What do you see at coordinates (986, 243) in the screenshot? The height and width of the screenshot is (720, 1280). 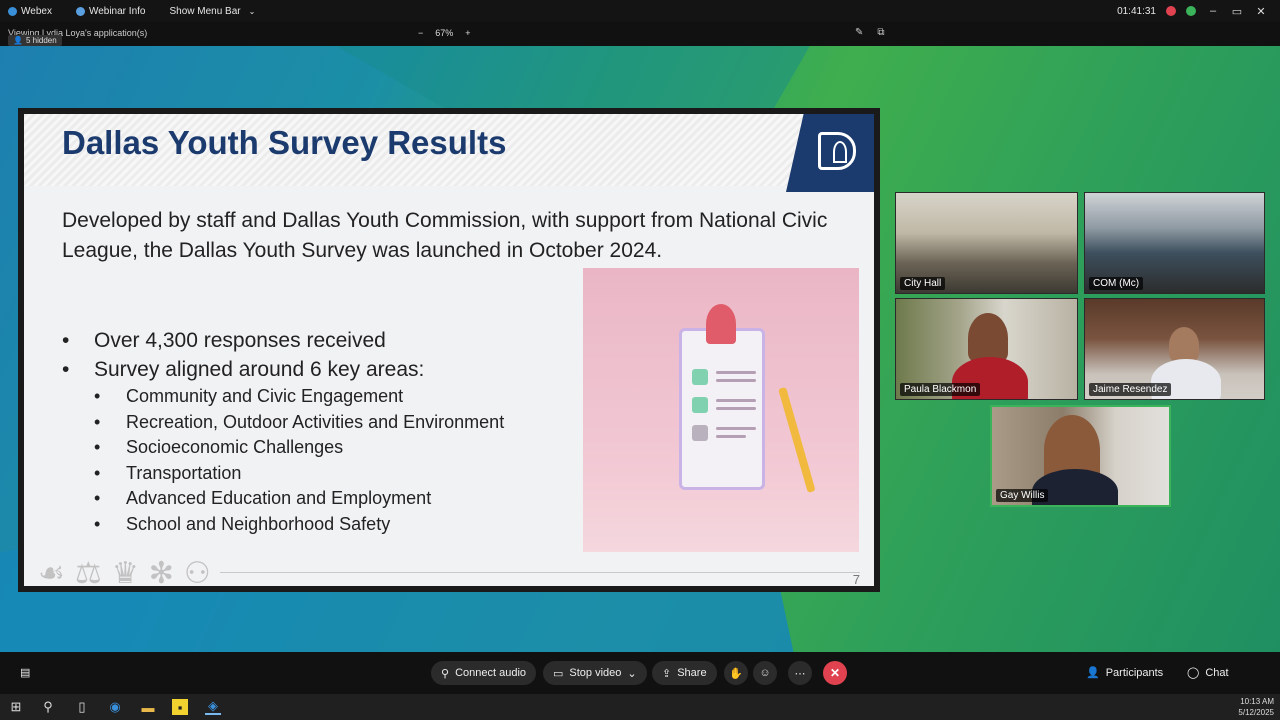 I see `video-tile-city-hall: City Hall` at bounding box center [986, 243].